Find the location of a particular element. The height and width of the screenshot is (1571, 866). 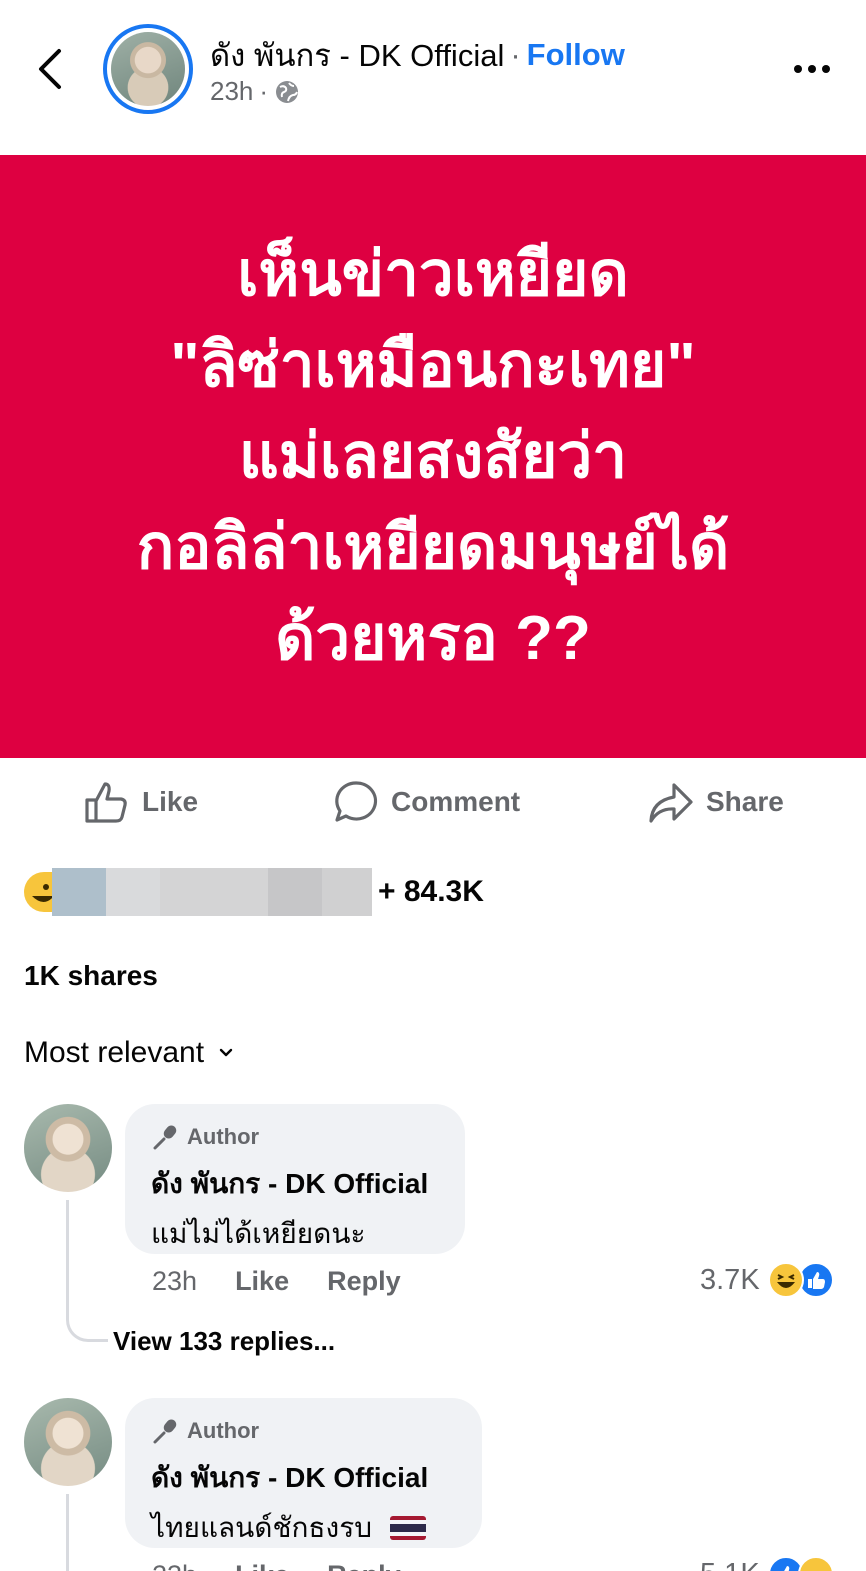

comment-text-row: ไทยแลนด์ชักธงรบ is located at coordinates (303, 1528).